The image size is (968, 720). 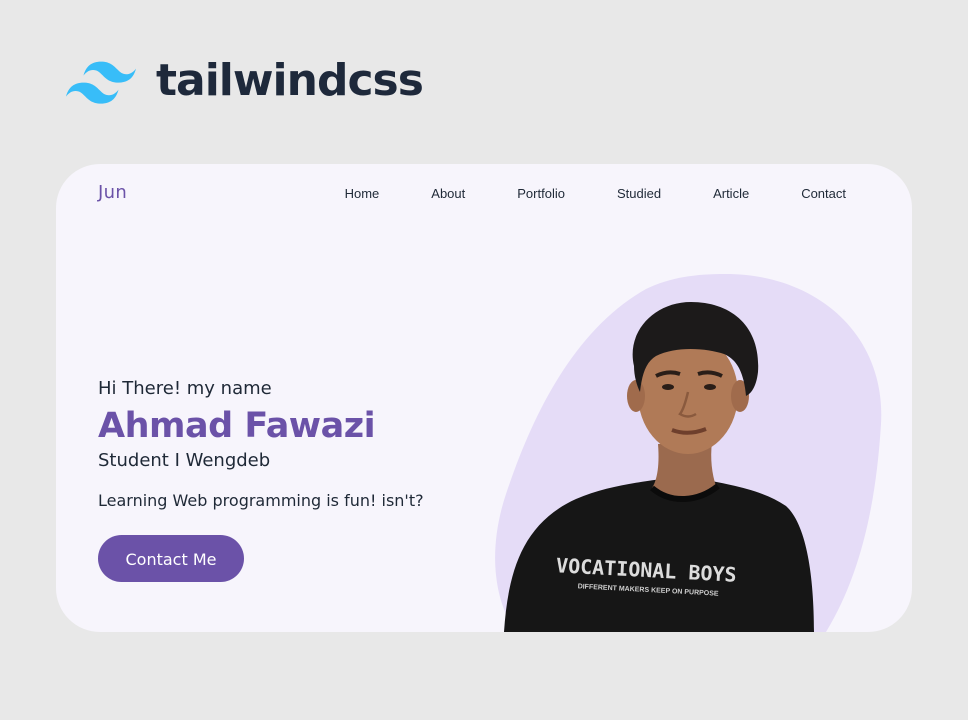 What do you see at coordinates (184, 460) in the screenshot?
I see `hero-role: Student I Wengdeb` at bounding box center [184, 460].